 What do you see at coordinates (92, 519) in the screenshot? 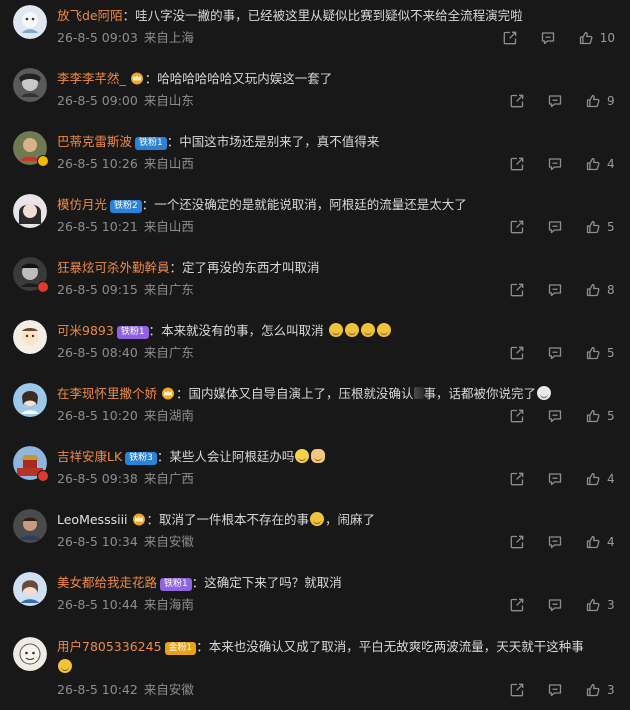
I see `username: LeoMesssiii` at bounding box center [92, 519].